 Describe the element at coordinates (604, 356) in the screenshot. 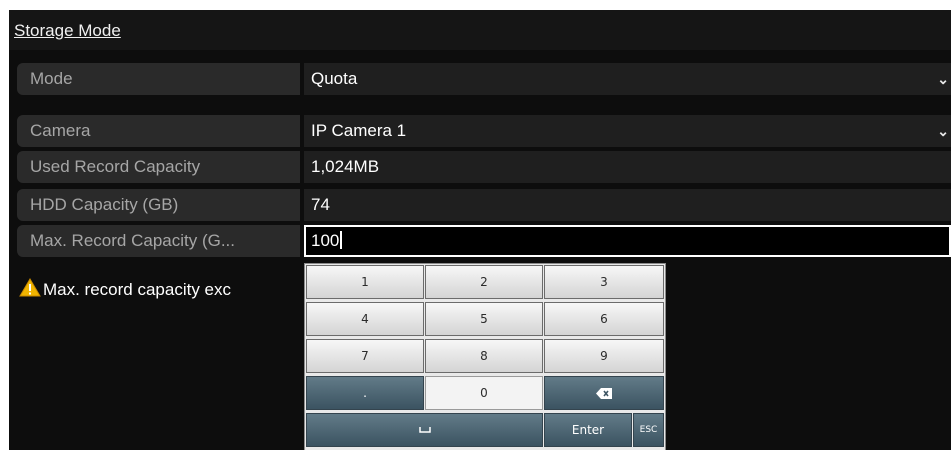

I see `key-9: 9` at that location.